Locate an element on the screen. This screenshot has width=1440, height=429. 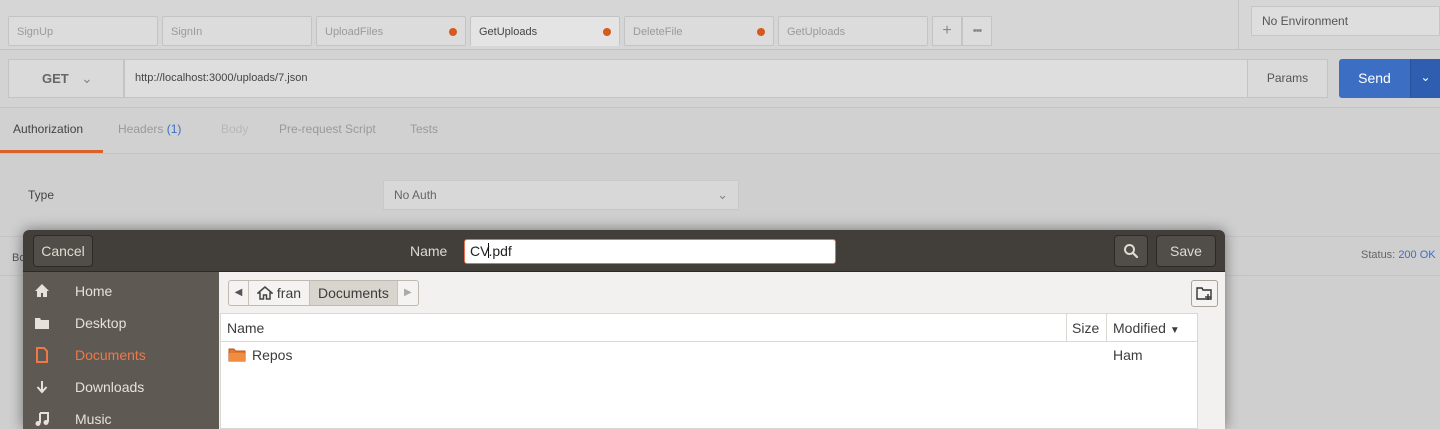
new-folder-icon is located at coordinates (1204, 293).